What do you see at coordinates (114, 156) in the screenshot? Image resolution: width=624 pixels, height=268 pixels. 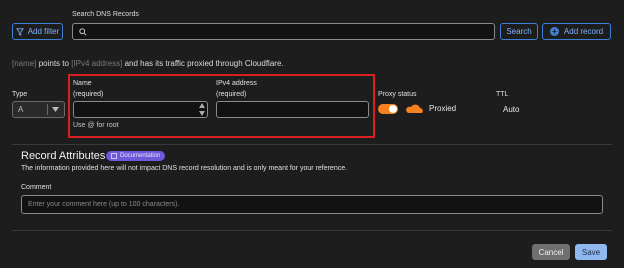 I see `book-icon` at bounding box center [114, 156].